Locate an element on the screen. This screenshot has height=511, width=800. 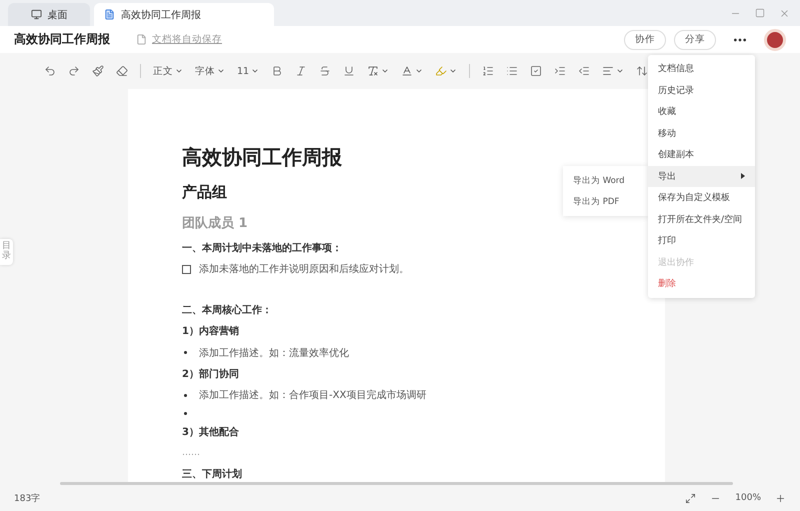
bullet-text: 添加工作描述。如：流量效率优化 is located at coordinates (274, 353).